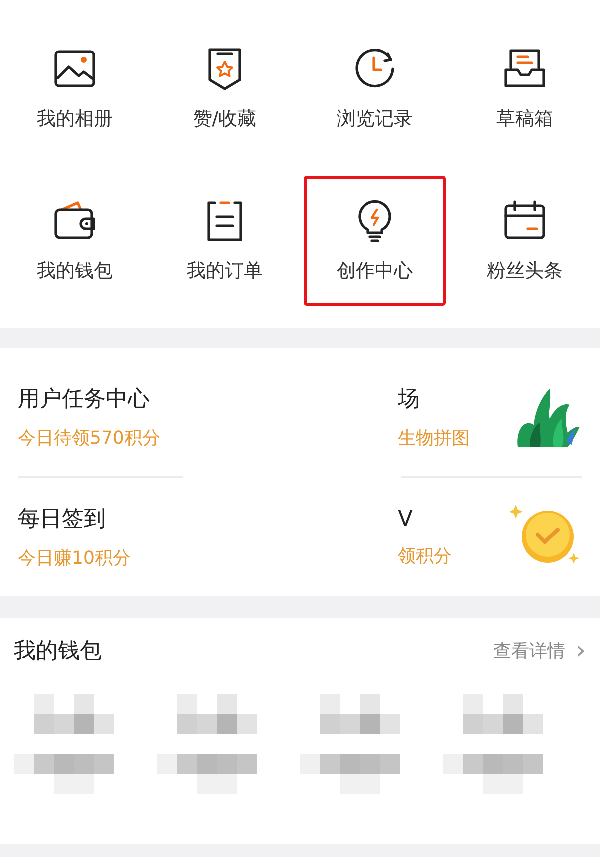  What do you see at coordinates (375, 89) in the screenshot?
I see `shortcut-item: 浏览记录` at bounding box center [375, 89].